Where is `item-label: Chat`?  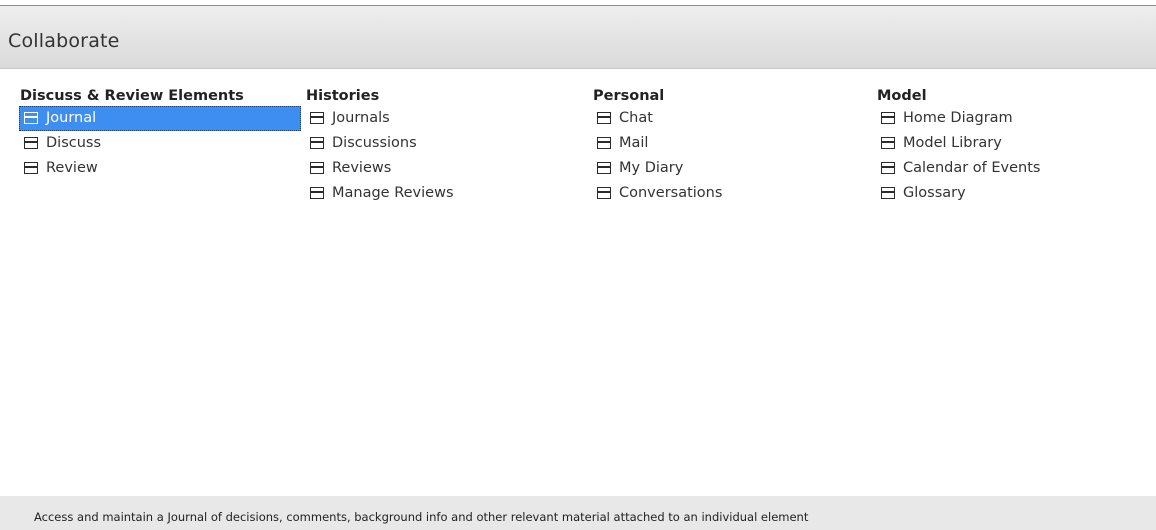 item-label: Chat is located at coordinates (636, 118).